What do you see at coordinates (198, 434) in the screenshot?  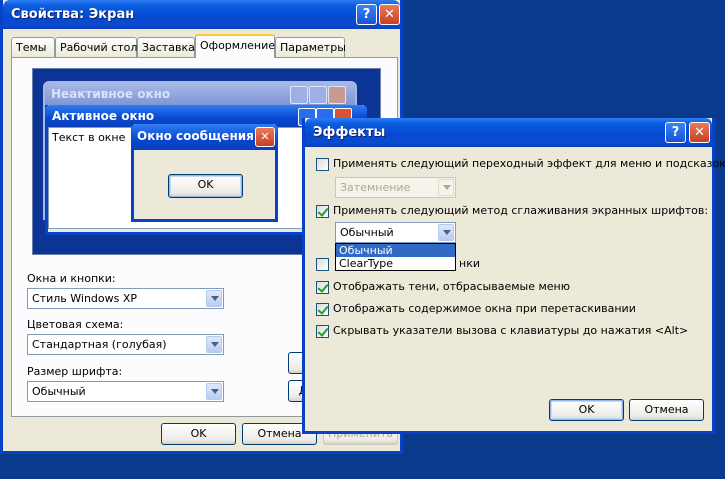 I see `ok-button: OK` at bounding box center [198, 434].